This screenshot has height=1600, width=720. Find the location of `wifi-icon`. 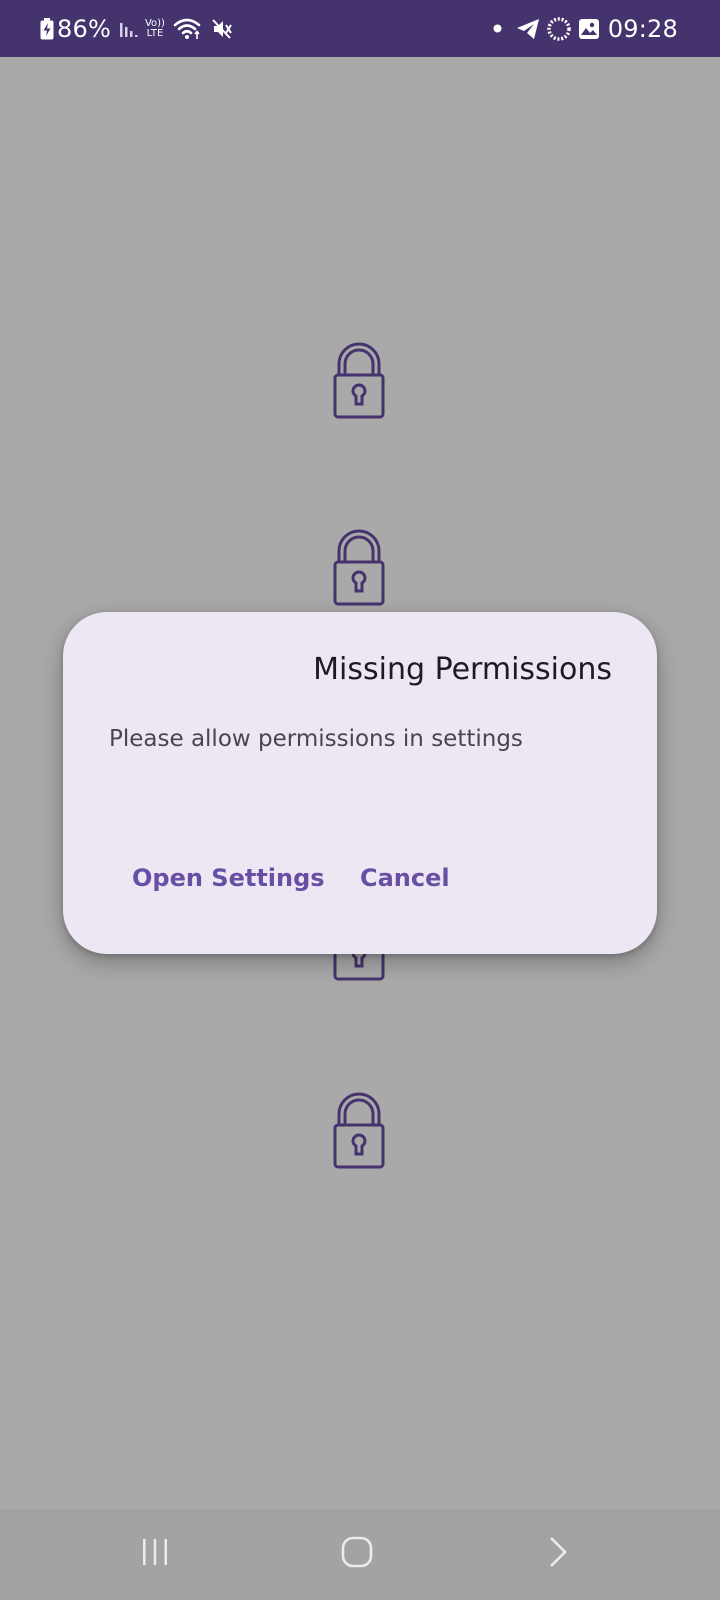

wifi-icon is located at coordinates (188, 29).